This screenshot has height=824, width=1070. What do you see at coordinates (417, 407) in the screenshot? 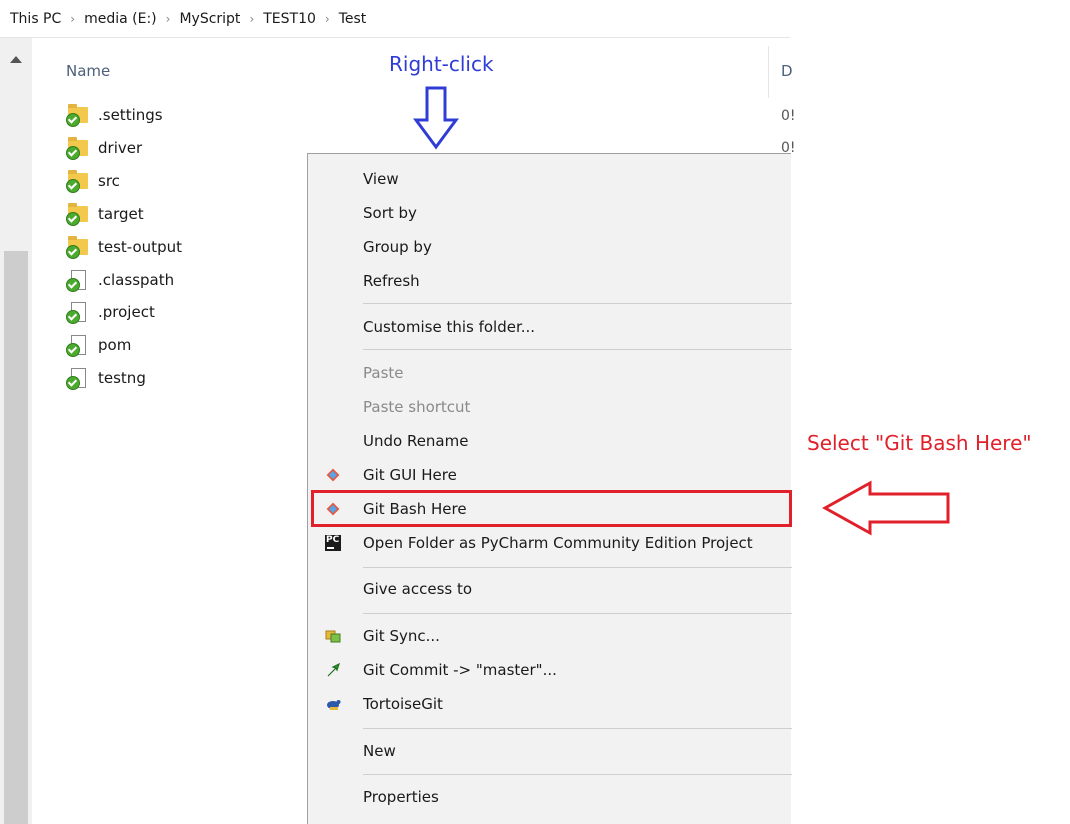
I see `menu-item-label: Paste shortcut` at bounding box center [417, 407].